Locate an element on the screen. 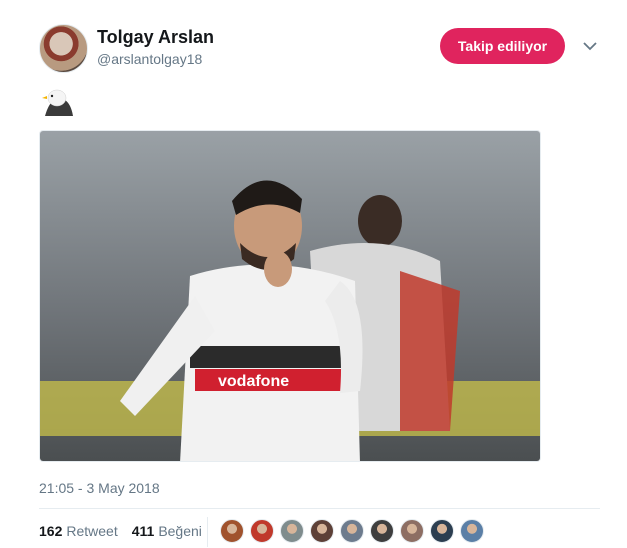 The image size is (627, 548). tweet-timestamp: 21:05 - 3 May 2018 is located at coordinates (99, 488).